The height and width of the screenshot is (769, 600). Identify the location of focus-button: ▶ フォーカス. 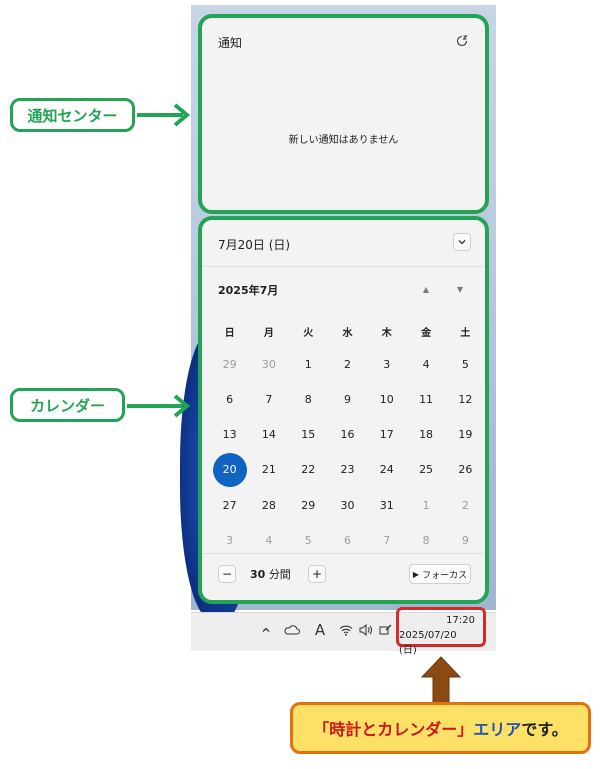
(440, 574).